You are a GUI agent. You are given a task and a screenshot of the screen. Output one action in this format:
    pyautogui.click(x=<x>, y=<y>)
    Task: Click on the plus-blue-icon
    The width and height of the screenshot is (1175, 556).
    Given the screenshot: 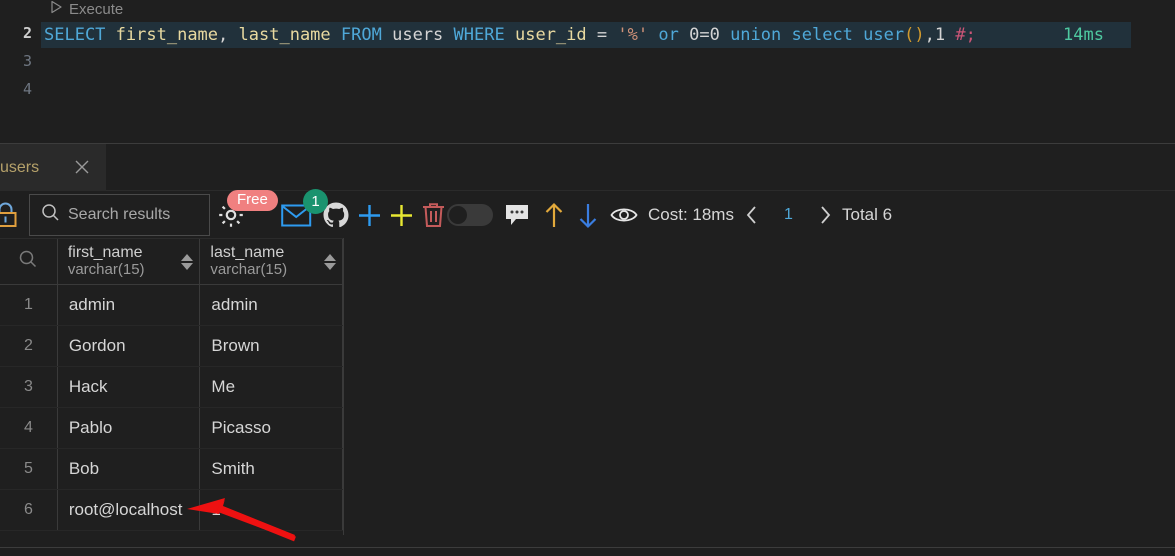 What is the action you would take?
    pyautogui.click(x=369, y=215)
    